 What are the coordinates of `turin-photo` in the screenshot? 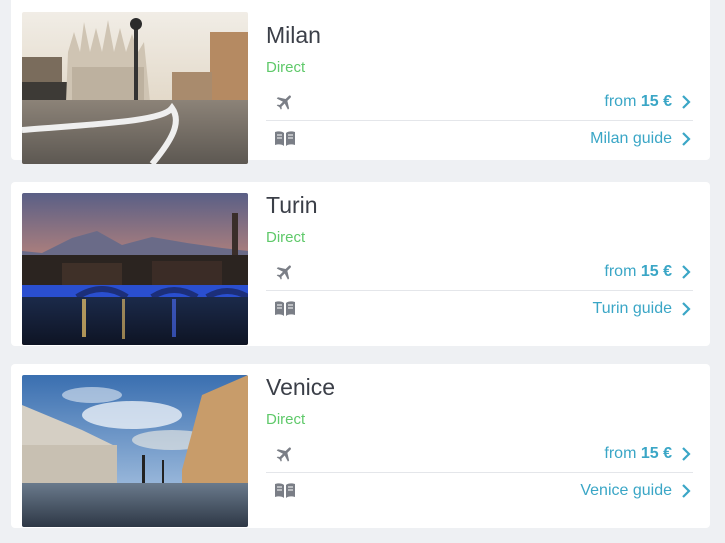 It's located at (135, 269).